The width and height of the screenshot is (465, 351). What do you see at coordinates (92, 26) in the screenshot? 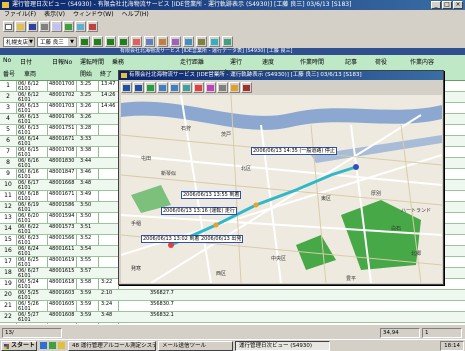
I see `exit-button` at bounding box center [92, 26].